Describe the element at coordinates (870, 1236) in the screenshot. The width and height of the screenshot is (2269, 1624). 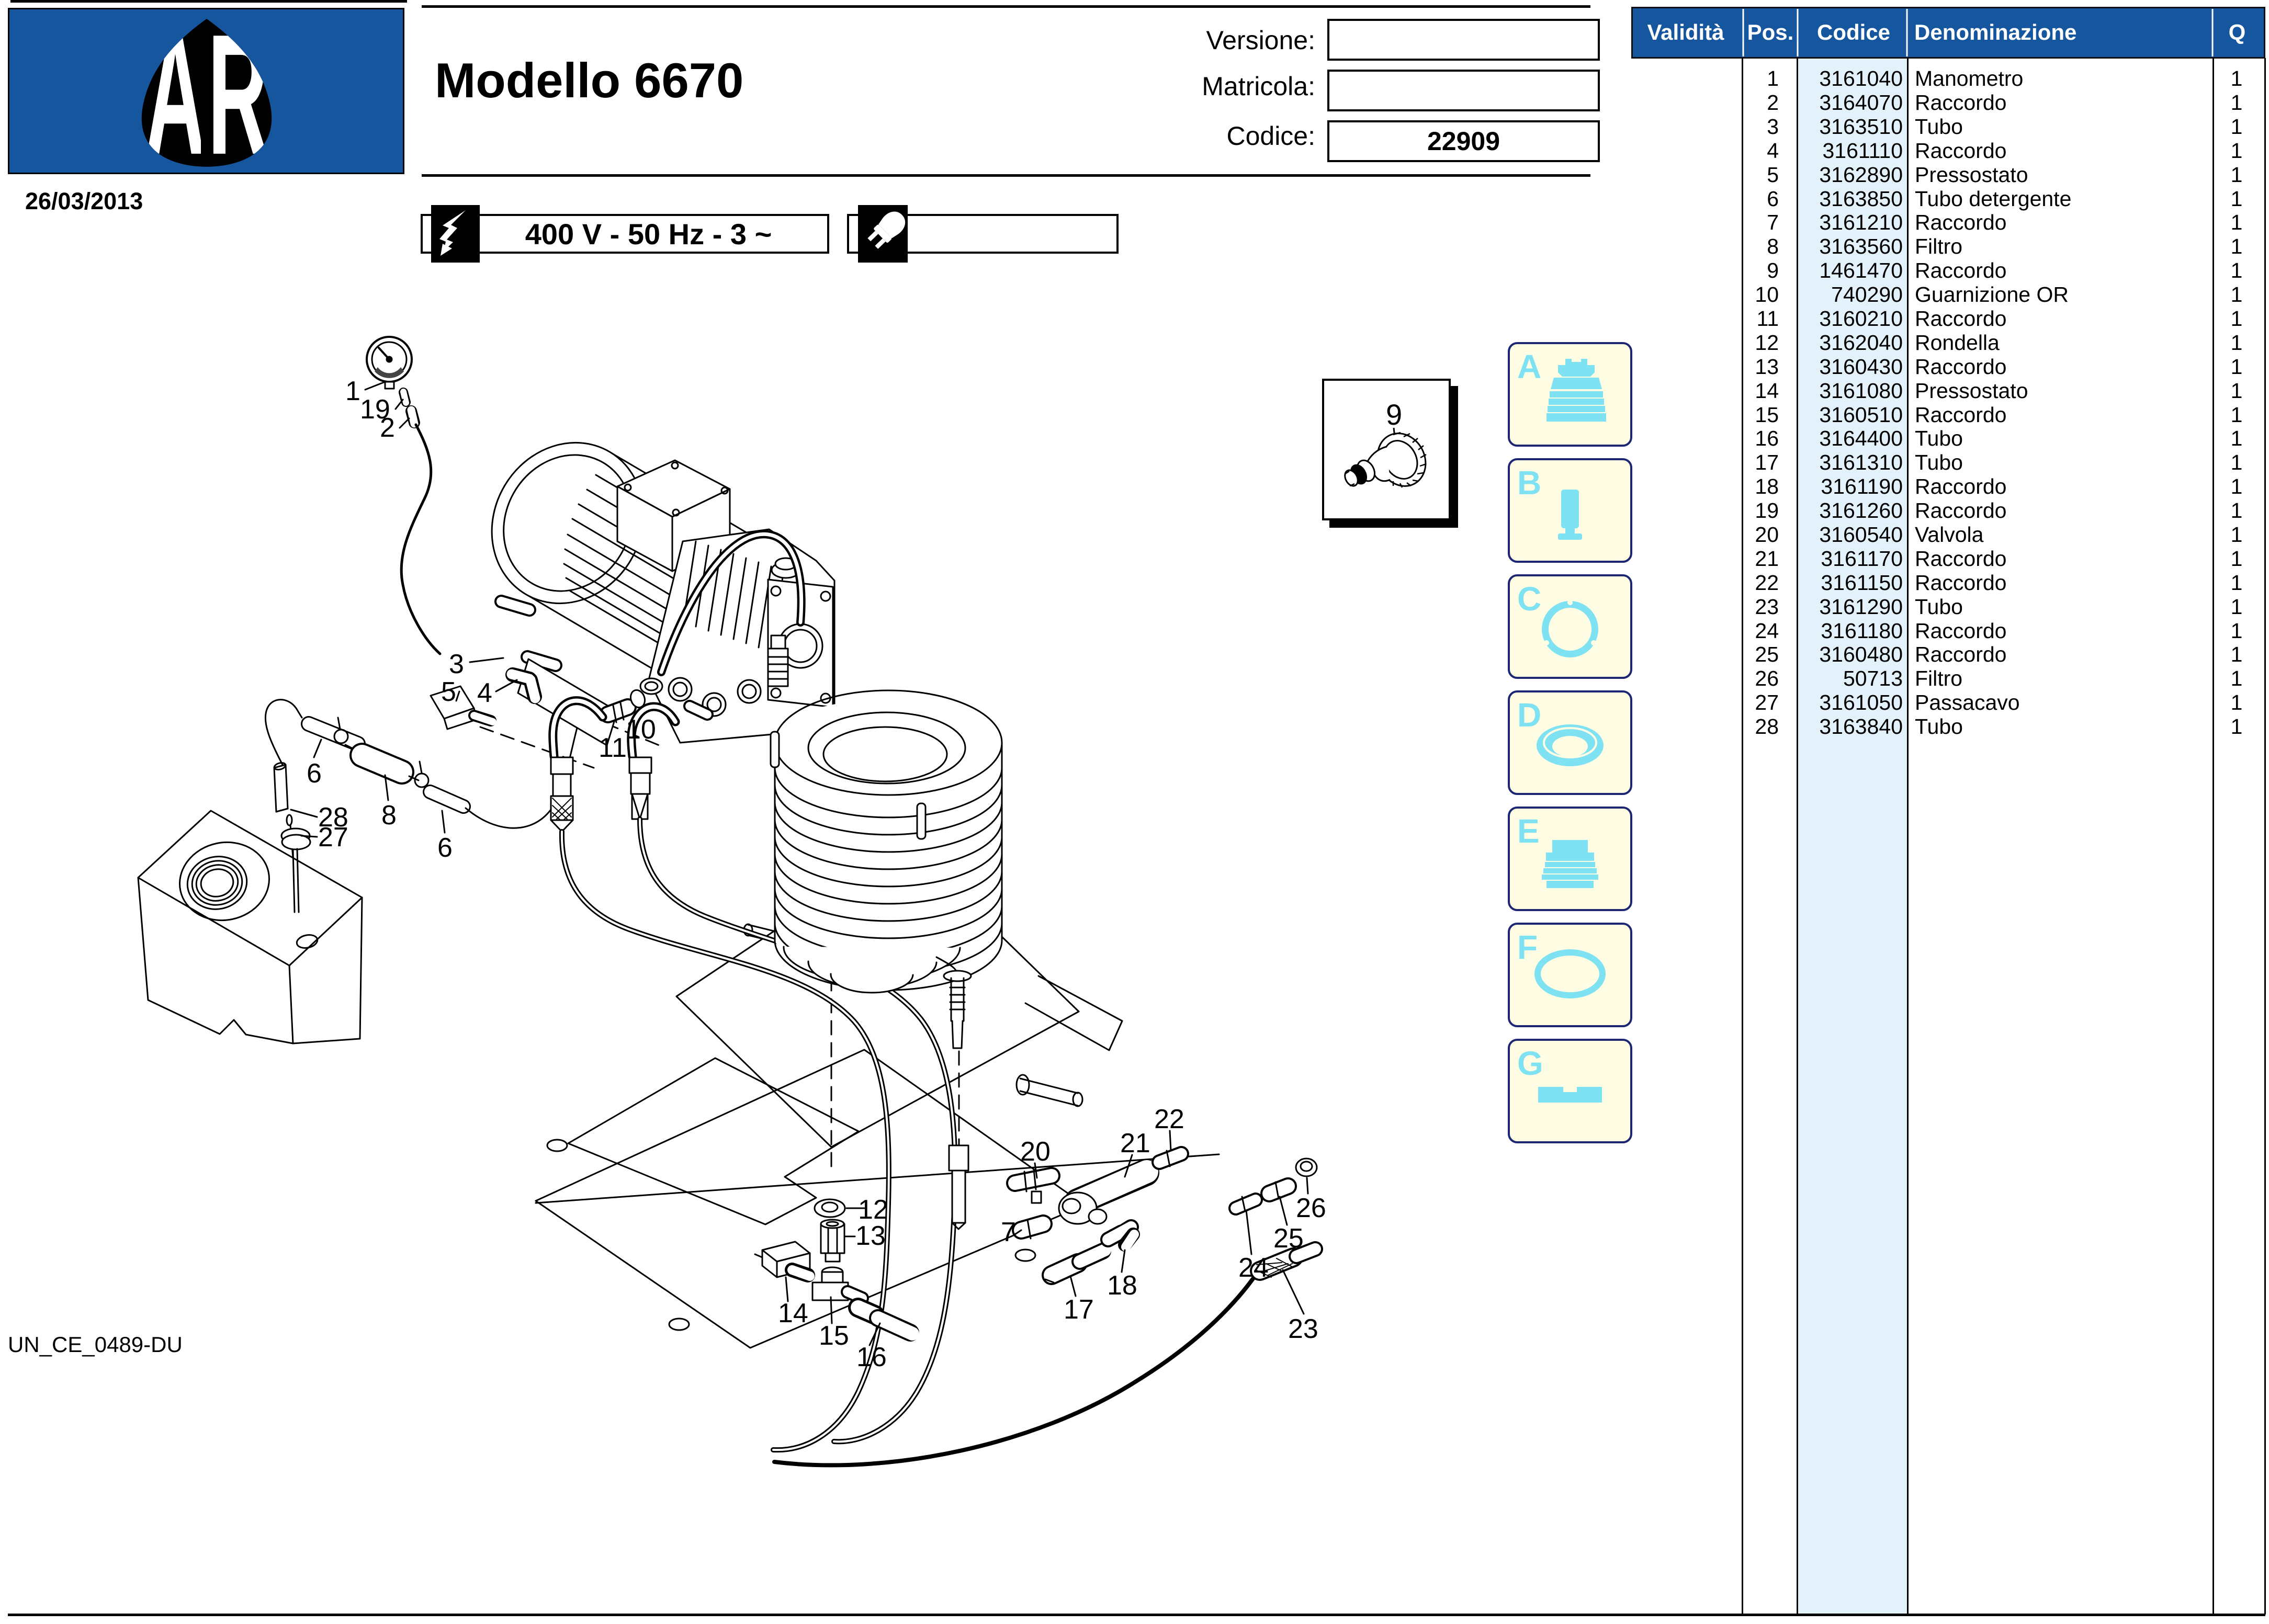
I see `svg-text: 13` at that location.